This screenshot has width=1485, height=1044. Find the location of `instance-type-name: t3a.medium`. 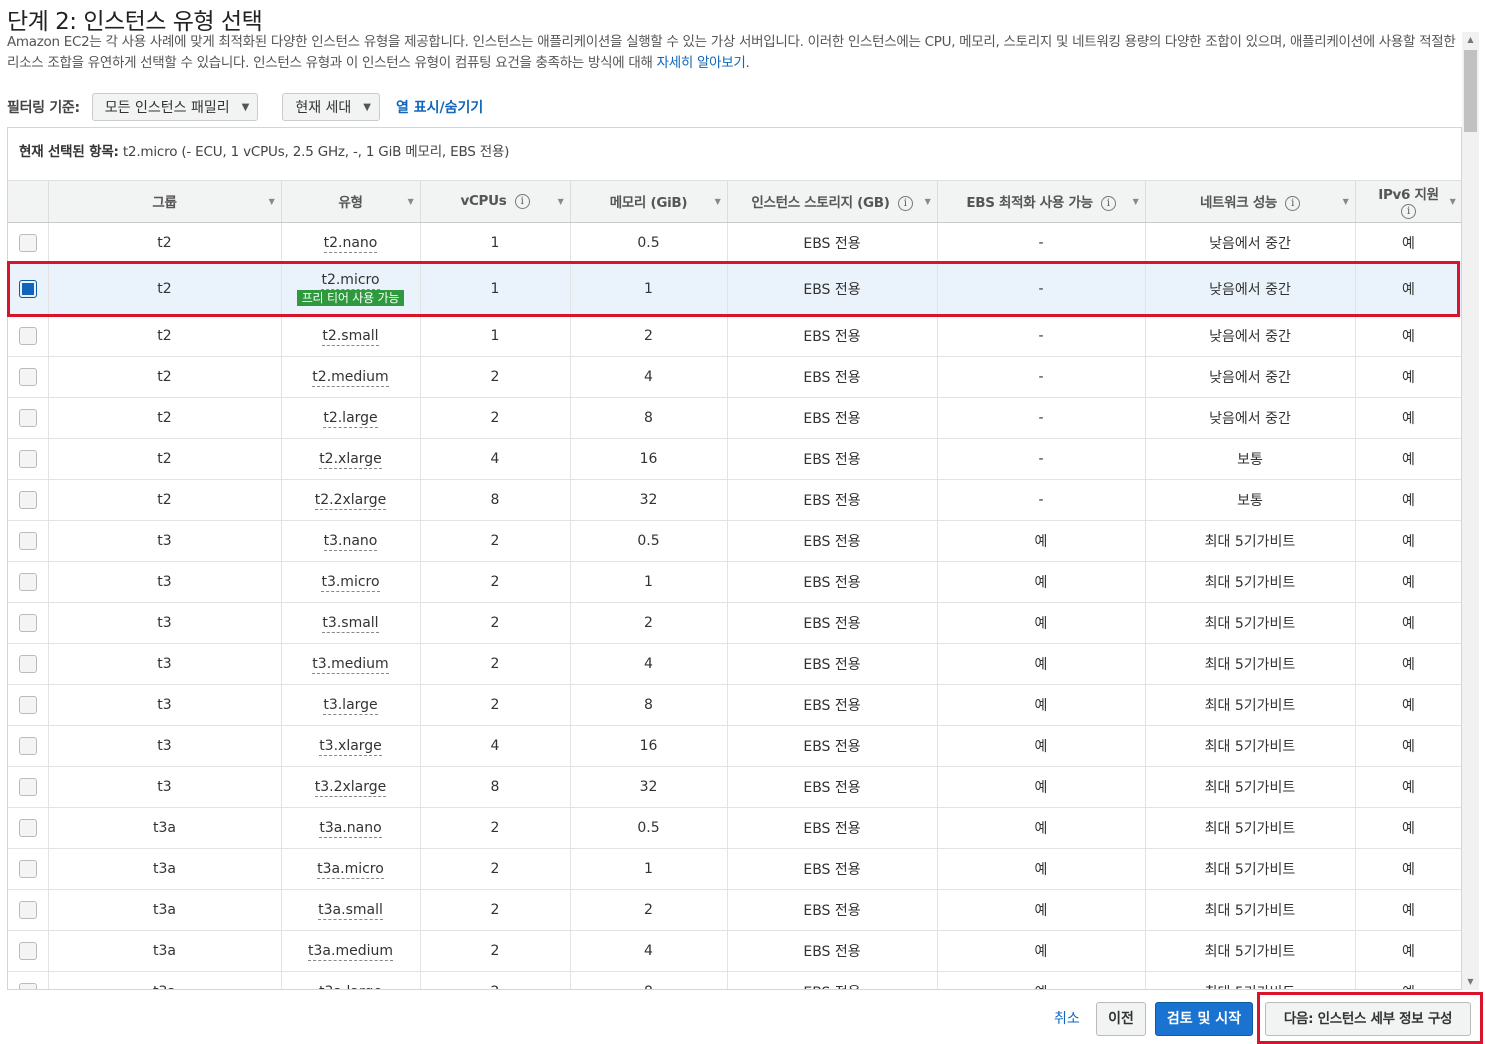

instance-type-name: t3a.medium is located at coordinates (350, 951).